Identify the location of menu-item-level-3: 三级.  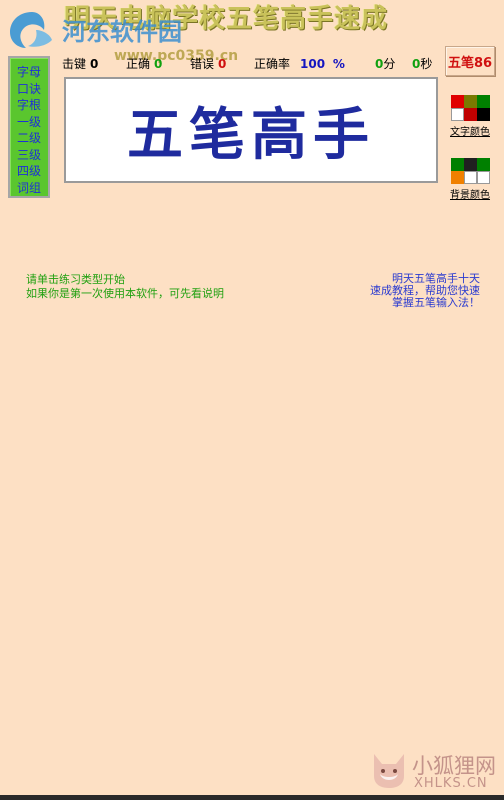
(29, 155).